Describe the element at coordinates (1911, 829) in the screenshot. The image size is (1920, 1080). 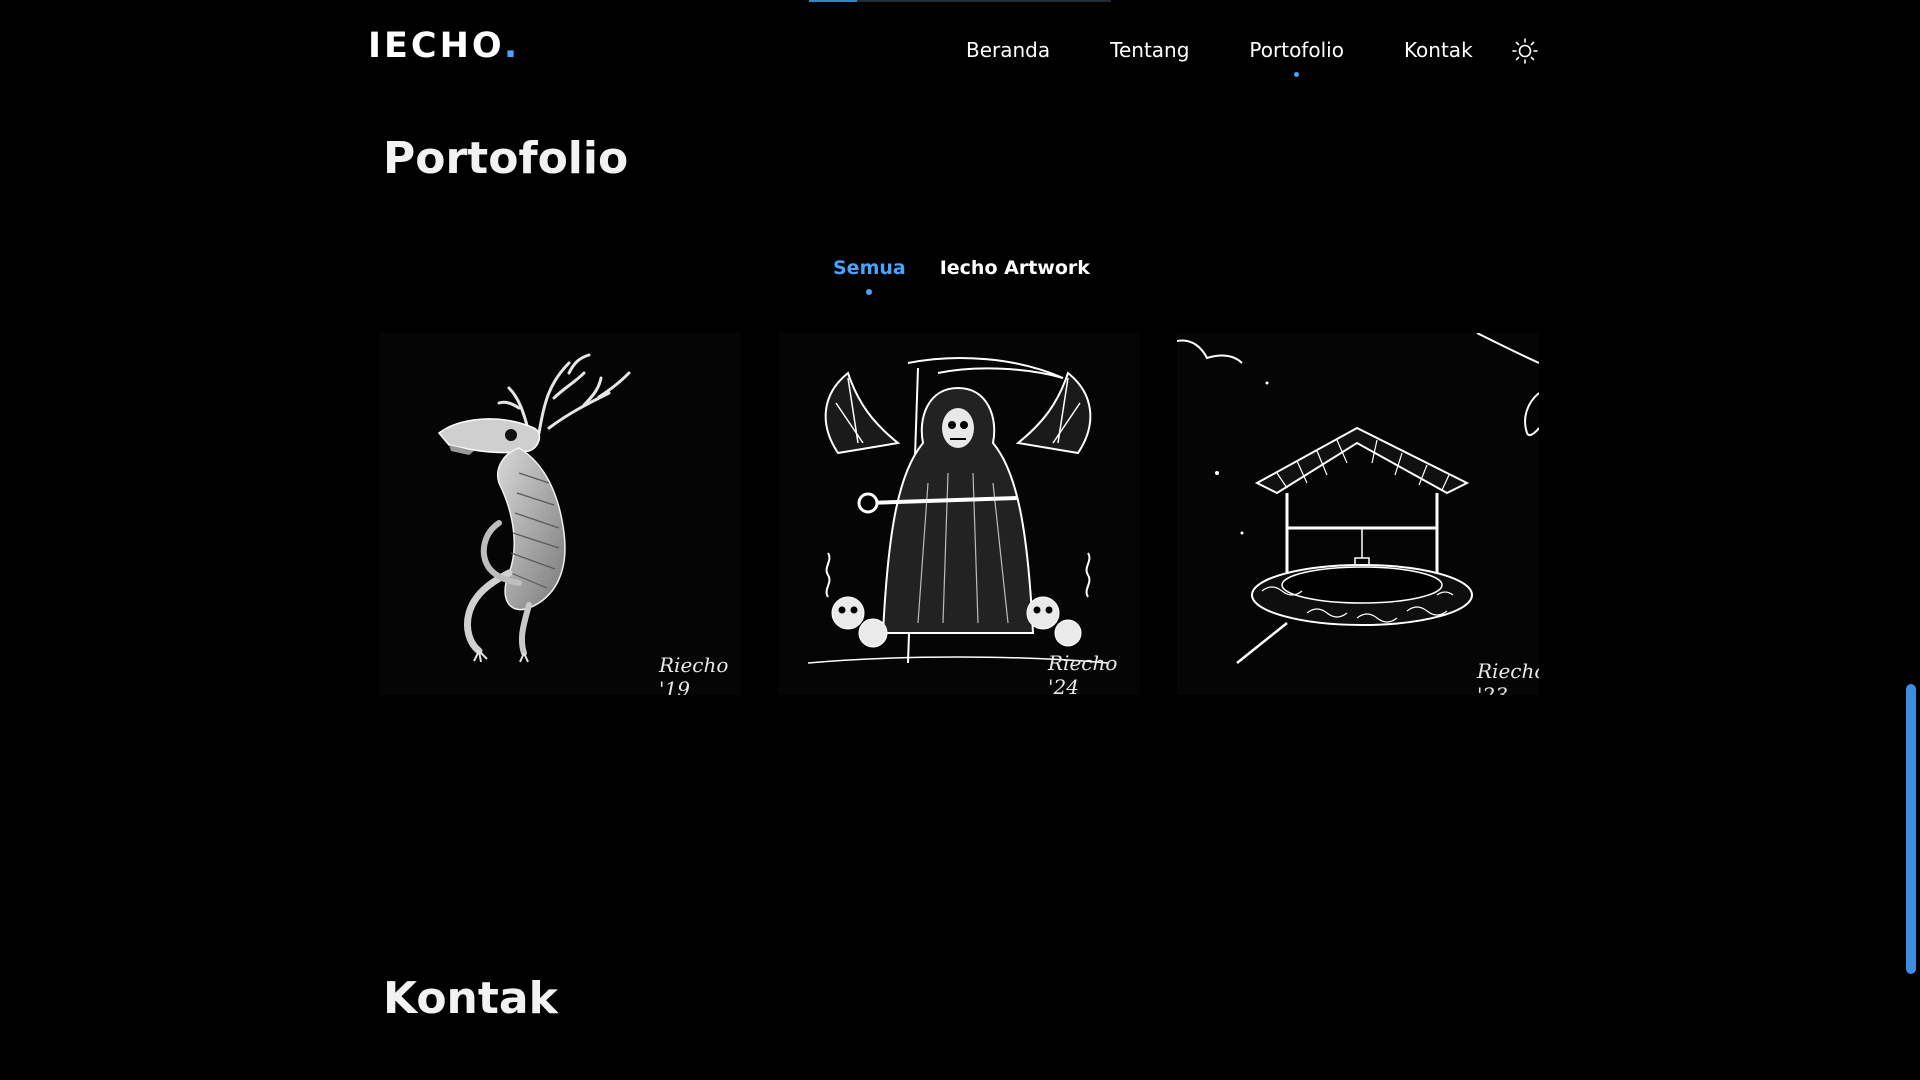
I see `page-scrollbar-thumb` at that location.